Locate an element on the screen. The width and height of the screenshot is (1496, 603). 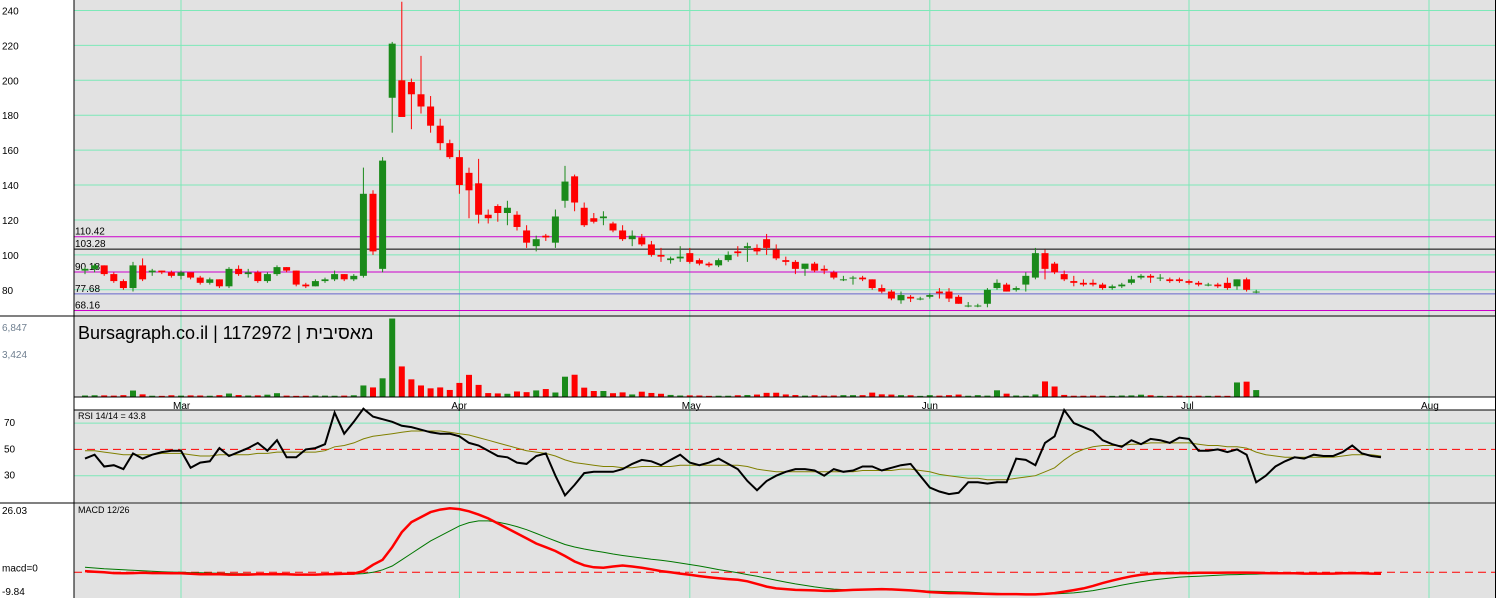
rsi-tick-label: 50 is located at coordinates (10, 449).